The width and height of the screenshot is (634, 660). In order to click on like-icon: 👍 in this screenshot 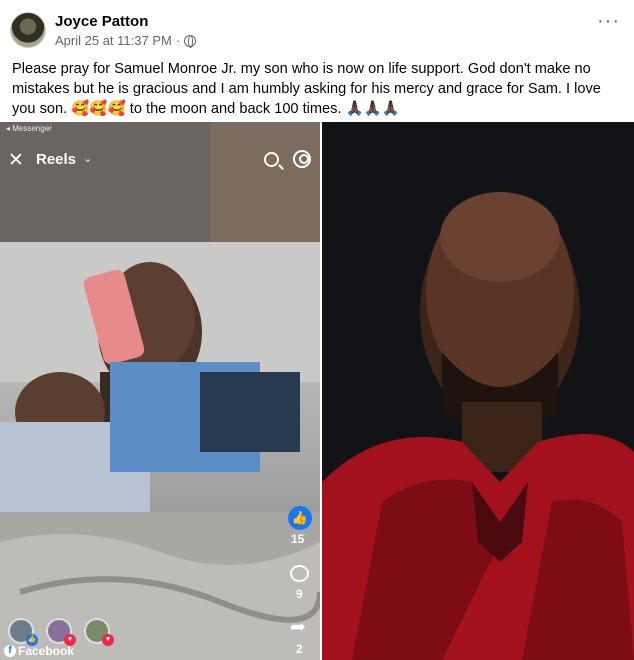, I will do `click(300, 518)`.